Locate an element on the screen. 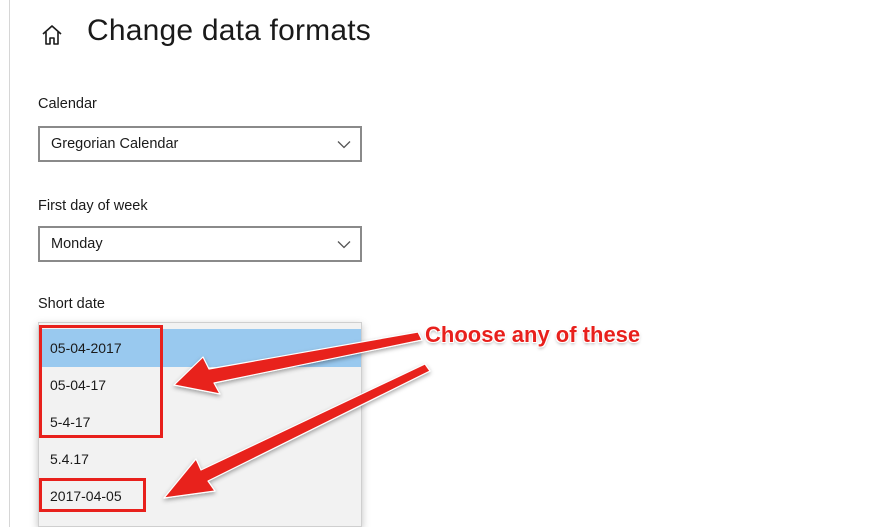 The image size is (870, 527). first-day-of-week-value: Monday is located at coordinates (77, 244).